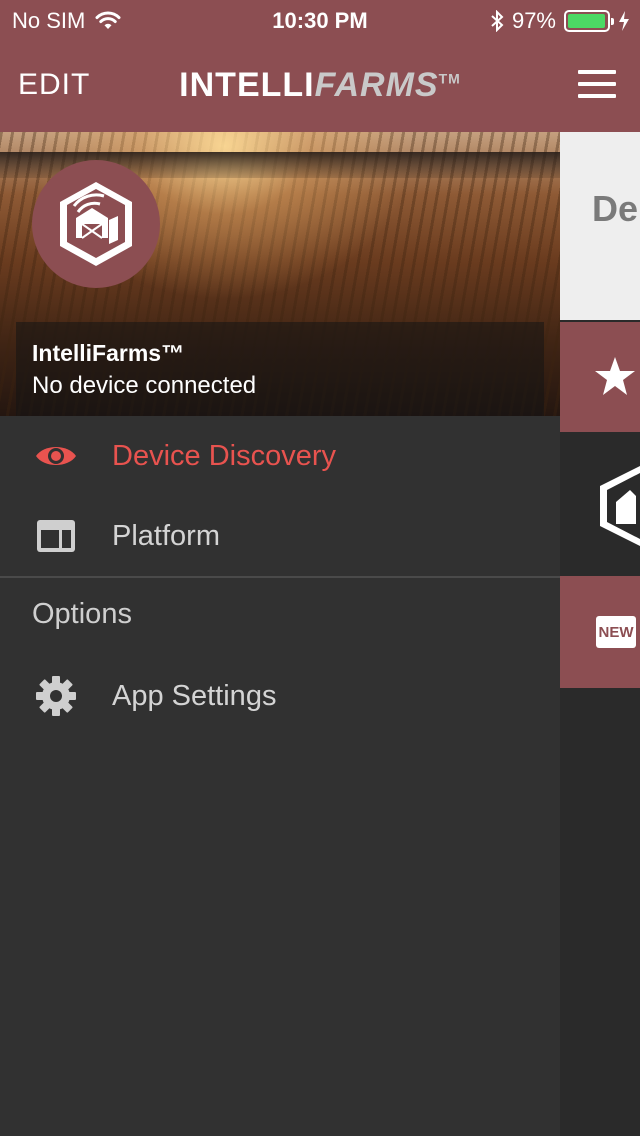 This screenshot has height=1136, width=640. I want to click on battery-level, so click(586, 21).